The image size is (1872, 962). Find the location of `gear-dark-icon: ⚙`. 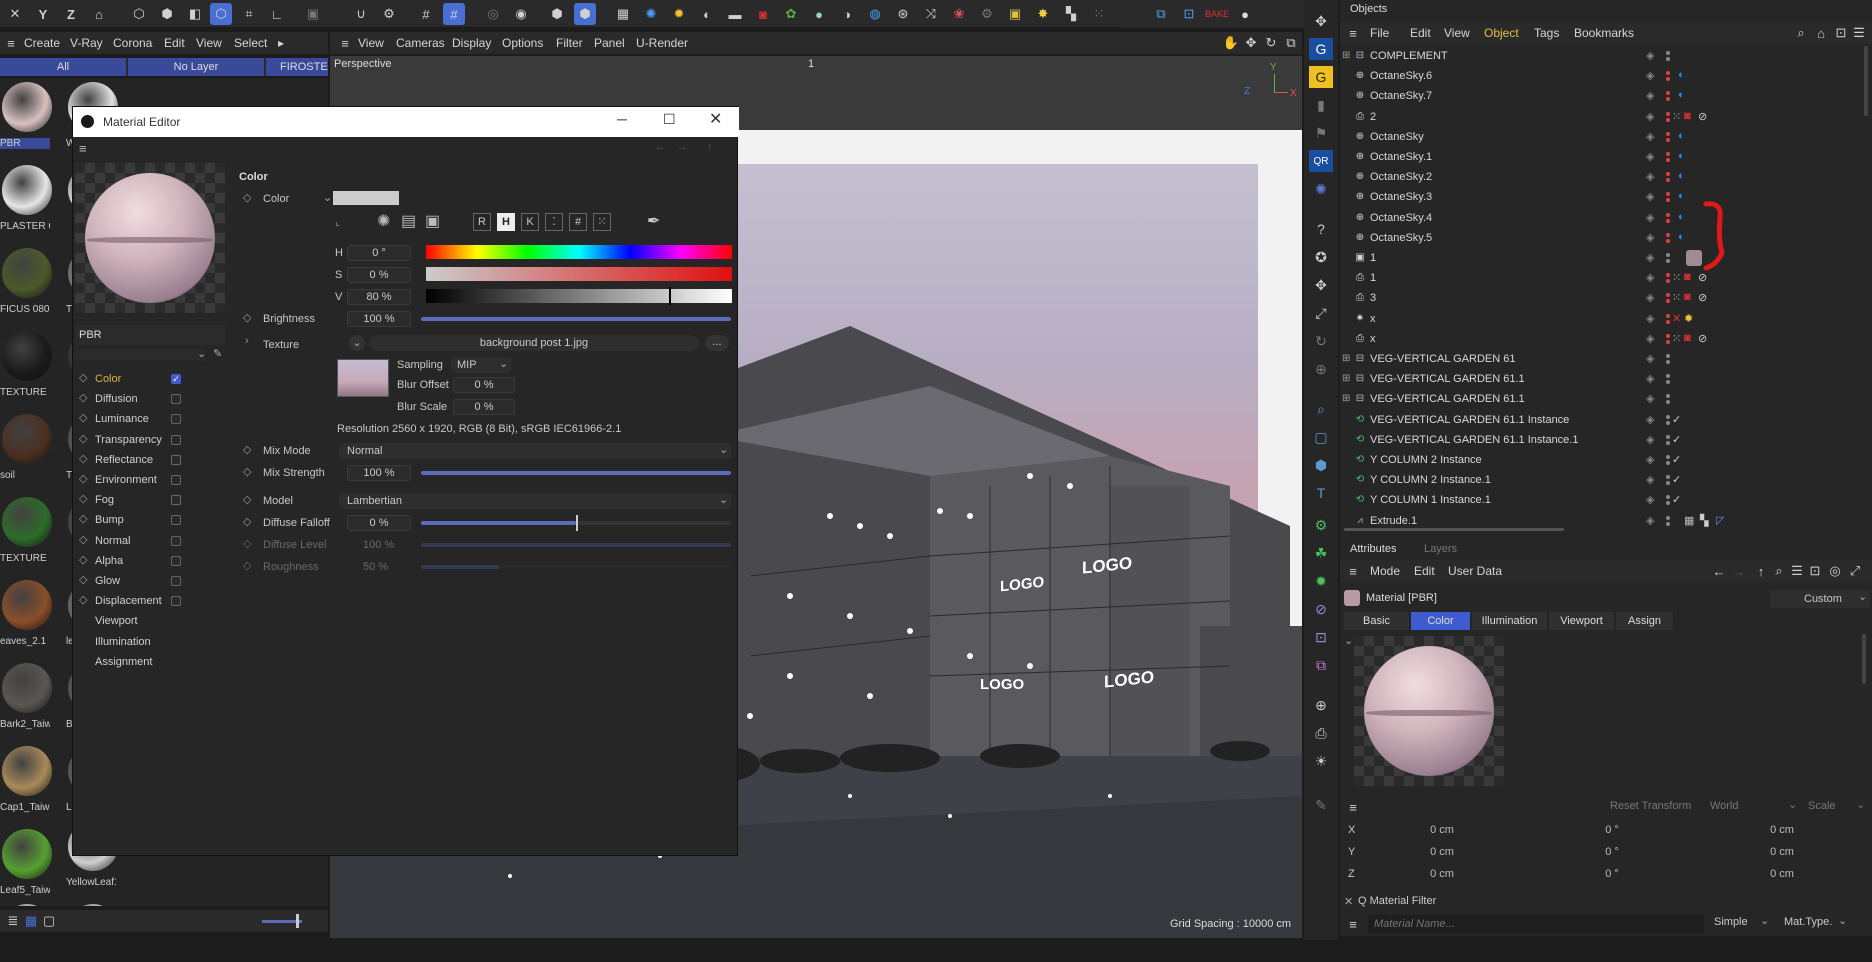

gear-dark-icon: ⚙ is located at coordinates (987, 14).